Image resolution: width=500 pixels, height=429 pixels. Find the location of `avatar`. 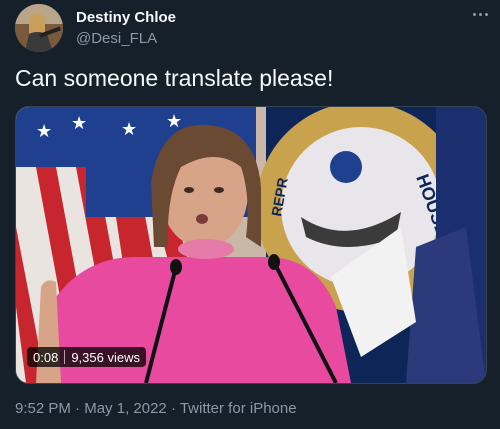

avatar is located at coordinates (39, 28).